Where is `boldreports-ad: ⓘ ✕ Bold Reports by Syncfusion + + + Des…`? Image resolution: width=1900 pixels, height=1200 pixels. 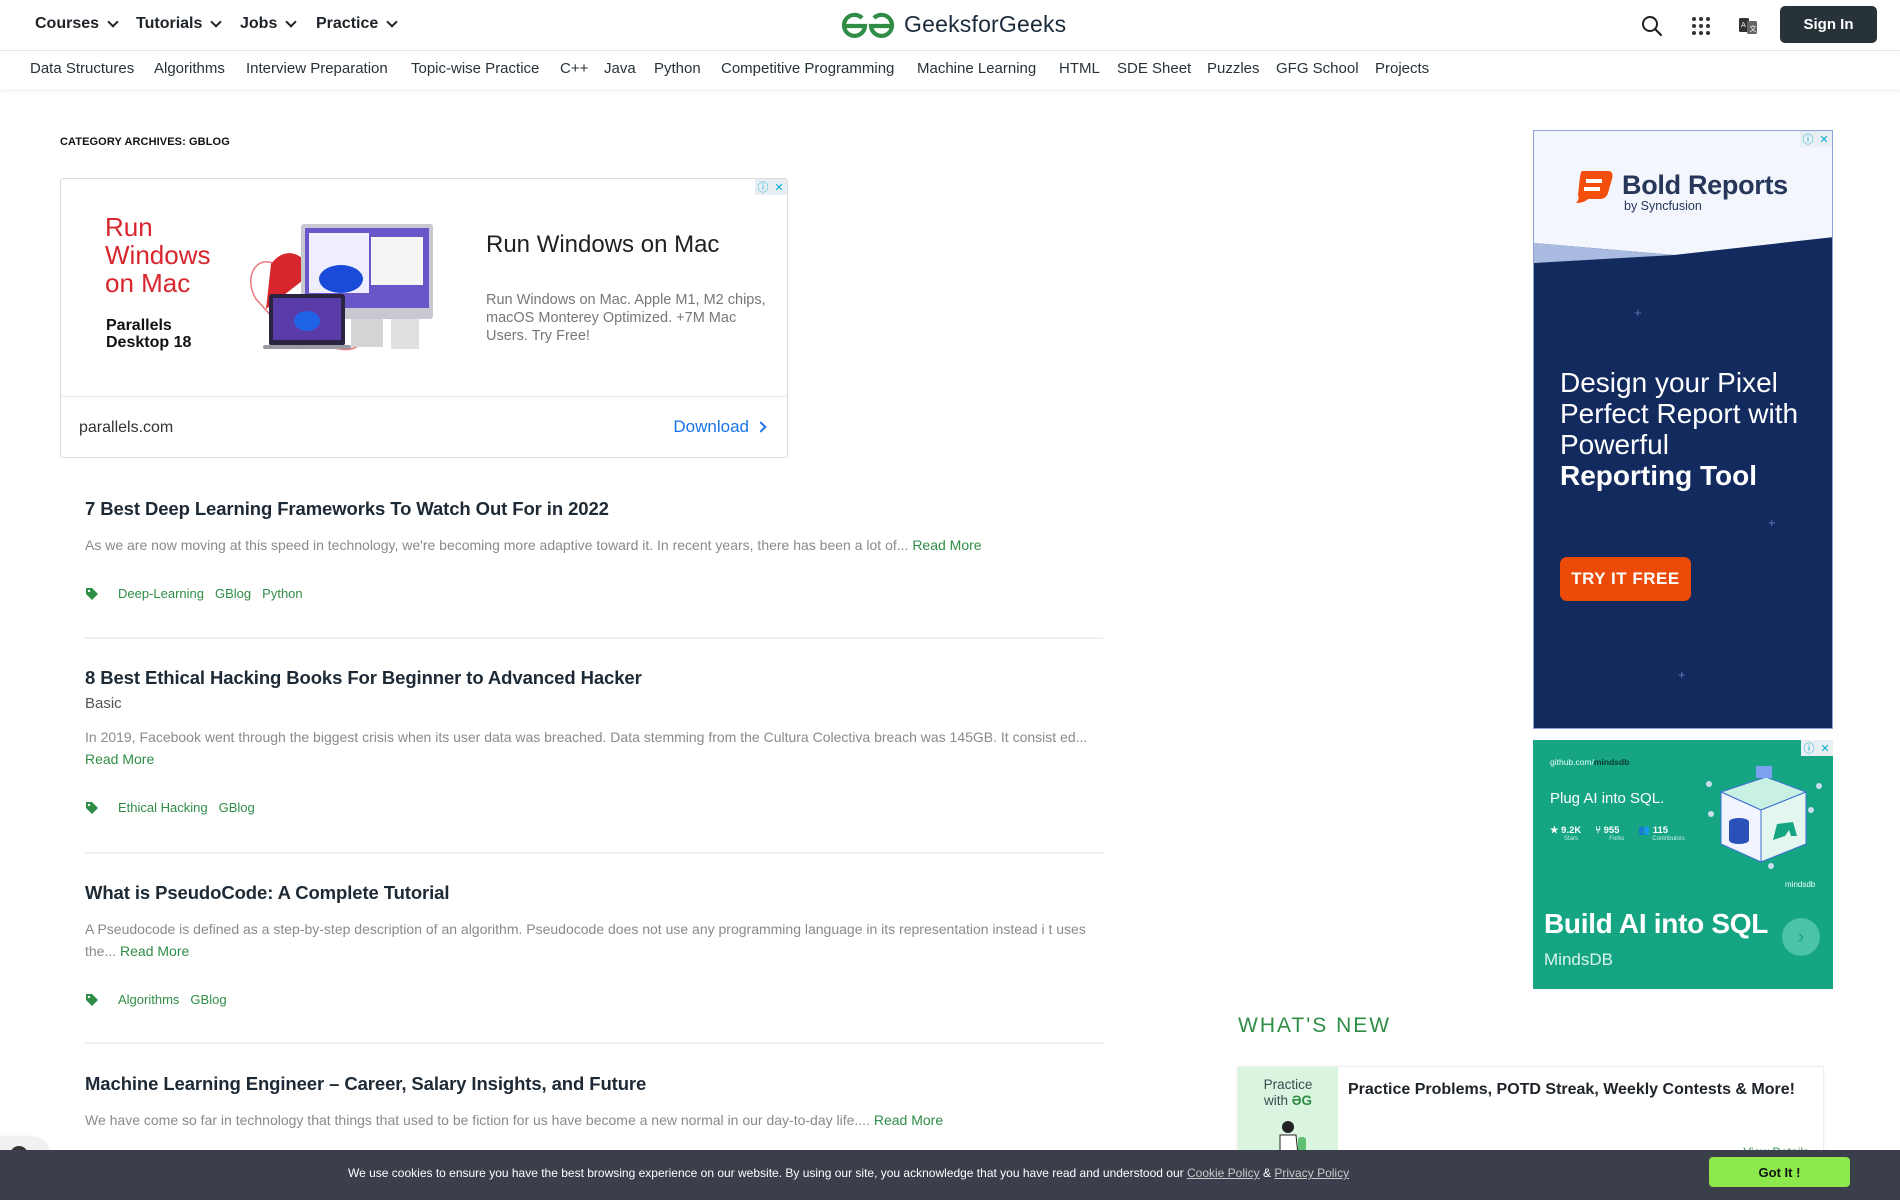 boldreports-ad: ⓘ ✕ Bold Reports by Syncfusion + + + Des… is located at coordinates (1683, 429).